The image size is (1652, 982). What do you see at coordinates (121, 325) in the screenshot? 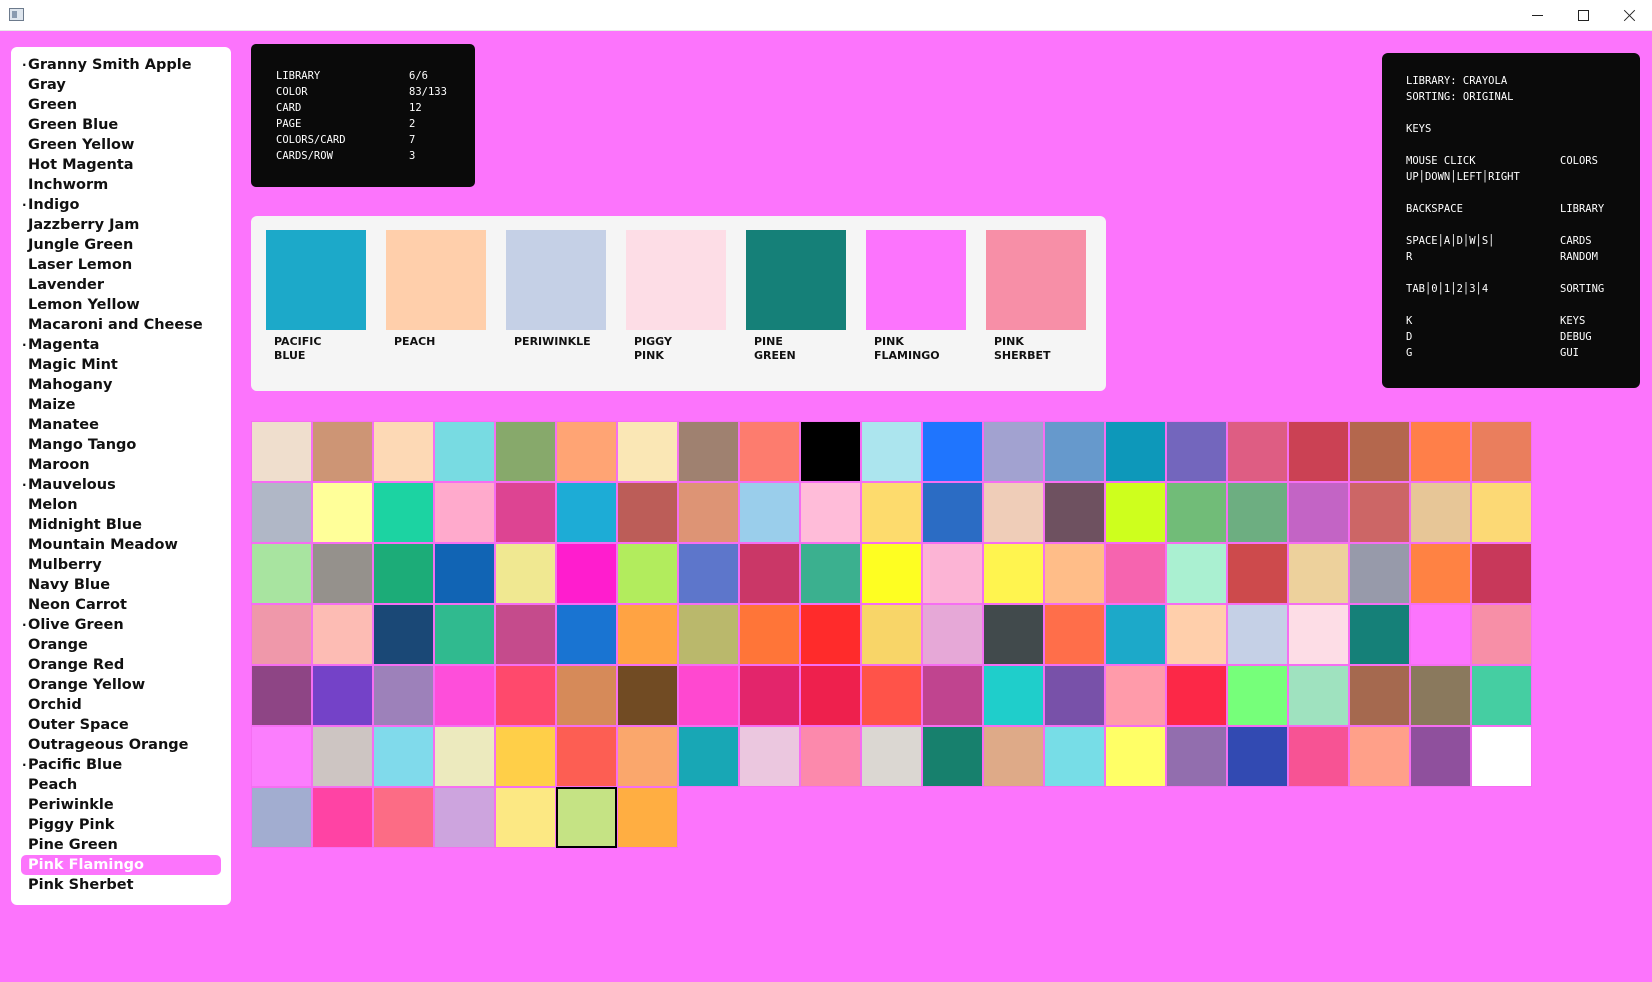
I see `sidebar-item: Macaroni and Cheese` at bounding box center [121, 325].